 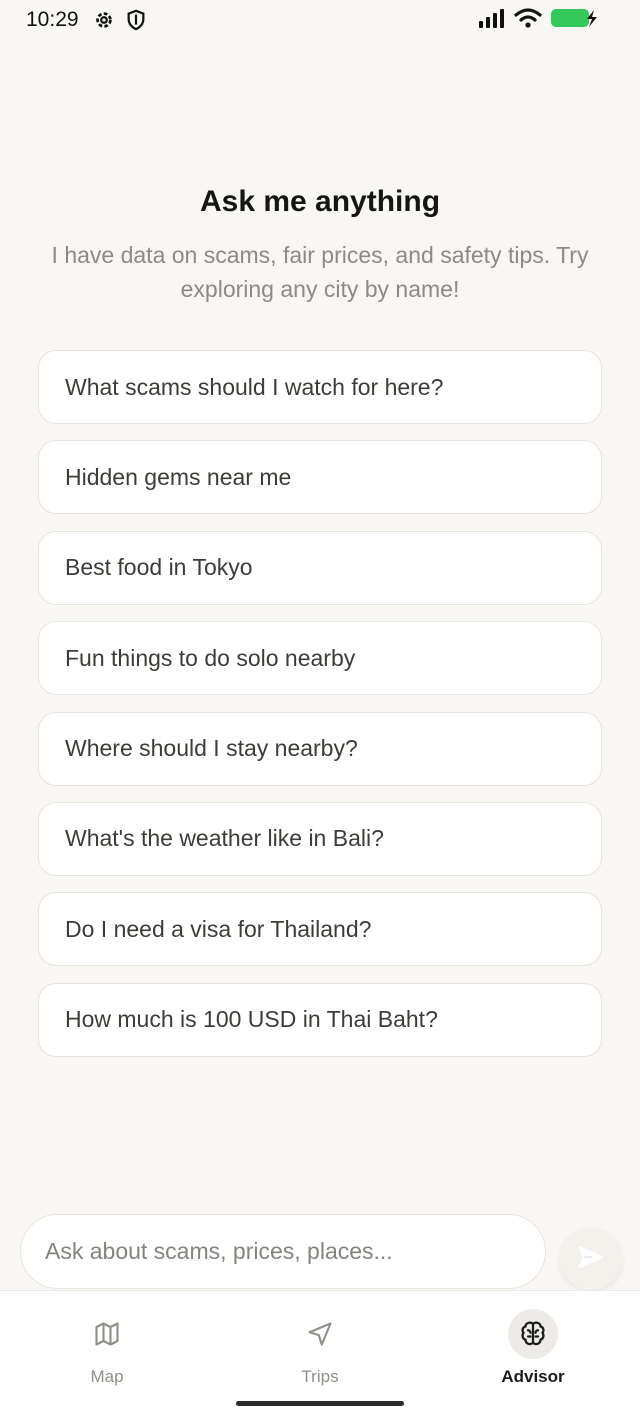 What do you see at coordinates (320, 387) in the screenshot?
I see `suggestion-scams: What scams should I watch for here?` at bounding box center [320, 387].